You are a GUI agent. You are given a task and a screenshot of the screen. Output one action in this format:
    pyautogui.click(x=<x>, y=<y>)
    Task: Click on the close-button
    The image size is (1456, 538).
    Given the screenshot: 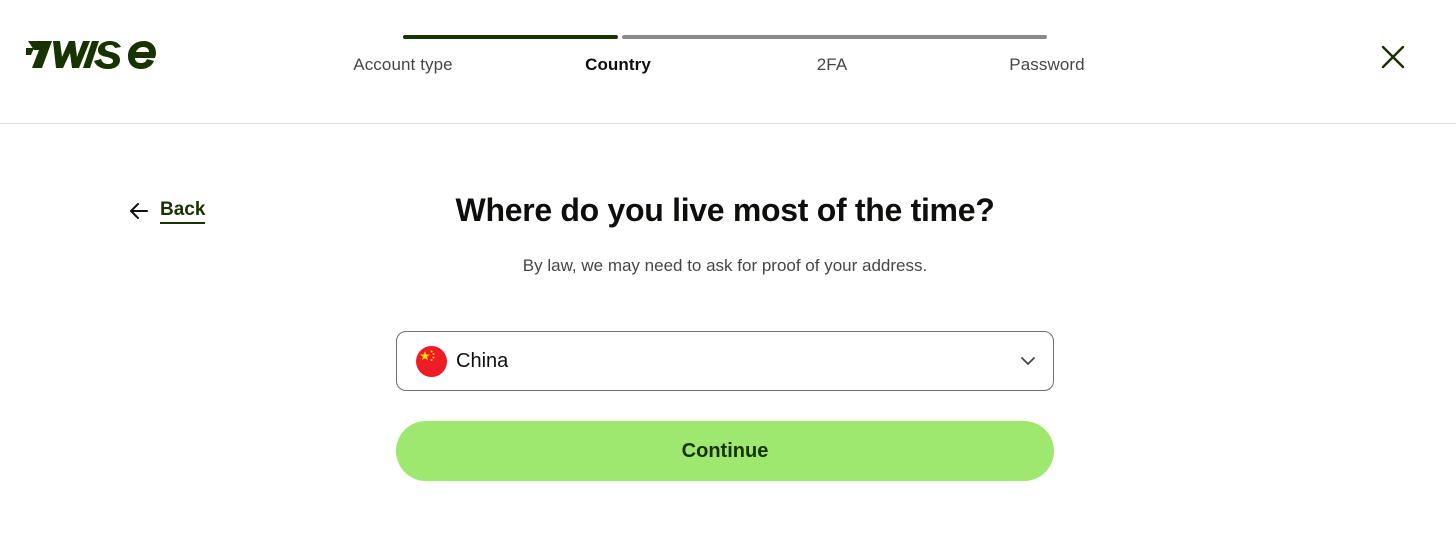 What is the action you would take?
    pyautogui.click(x=1393, y=57)
    